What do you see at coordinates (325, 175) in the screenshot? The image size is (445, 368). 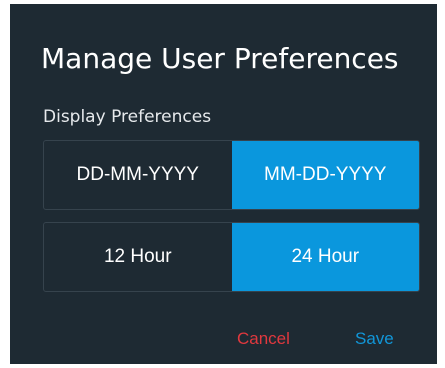 I see `date-format-option-mm-dd-yyyy: MM-DD-YYYY` at bounding box center [325, 175].